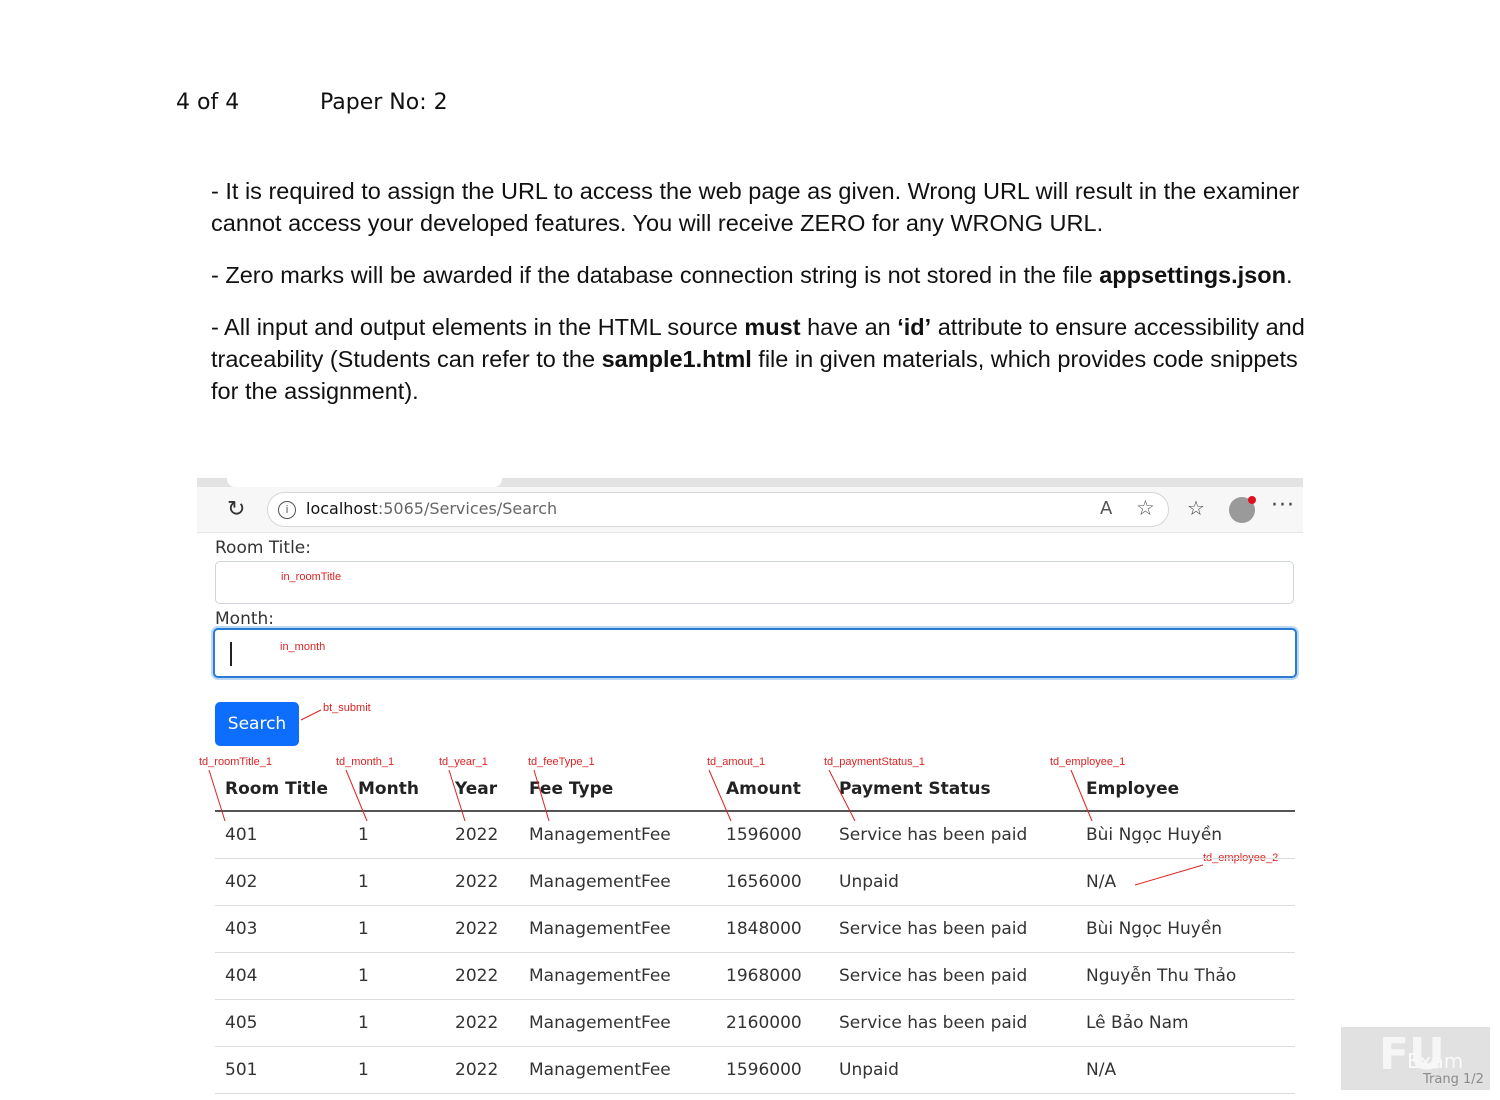 The width and height of the screenshot is (1500, 1100). What do you see at coordinates (706, 797) in the screenshot?
I see `annotation-leader-lines` at bounding box center [706, 797].